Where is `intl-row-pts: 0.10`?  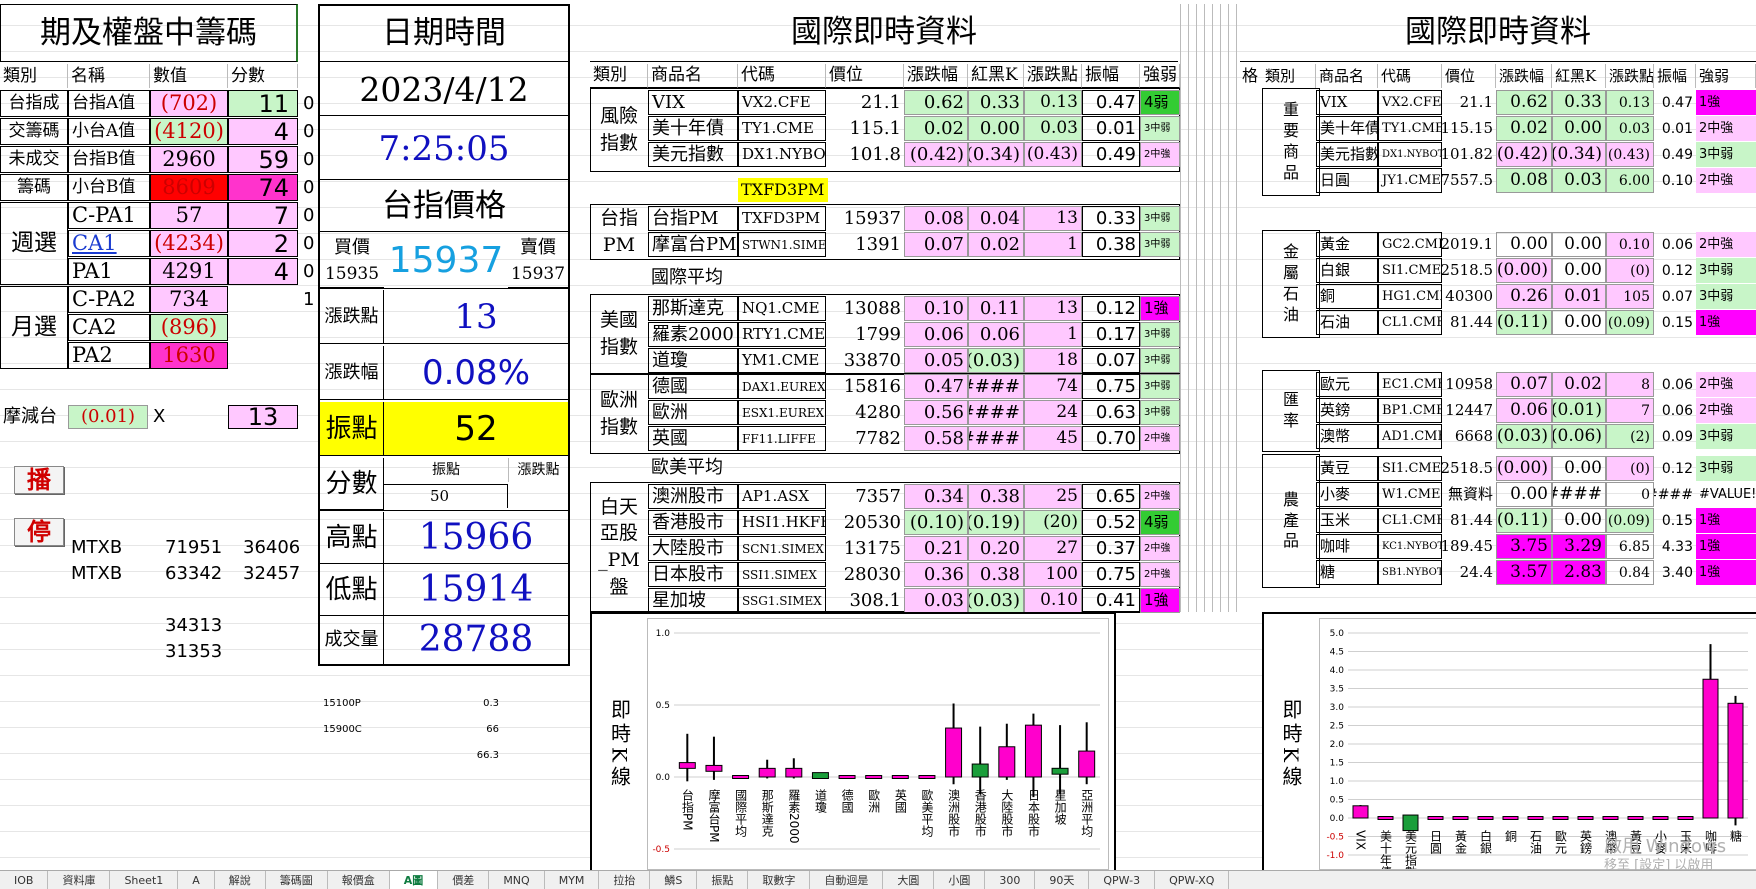
intl-row-pts: 0.10 is located at coordinates (1053, 600).